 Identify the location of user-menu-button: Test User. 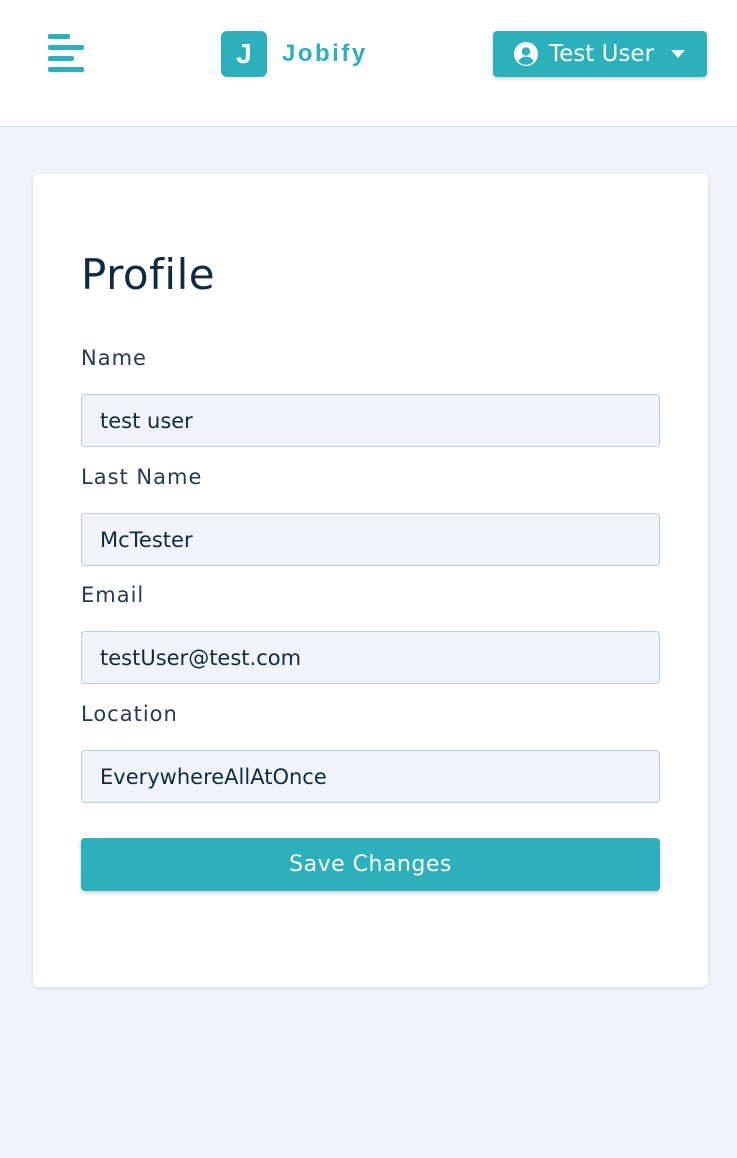
(600, 54).